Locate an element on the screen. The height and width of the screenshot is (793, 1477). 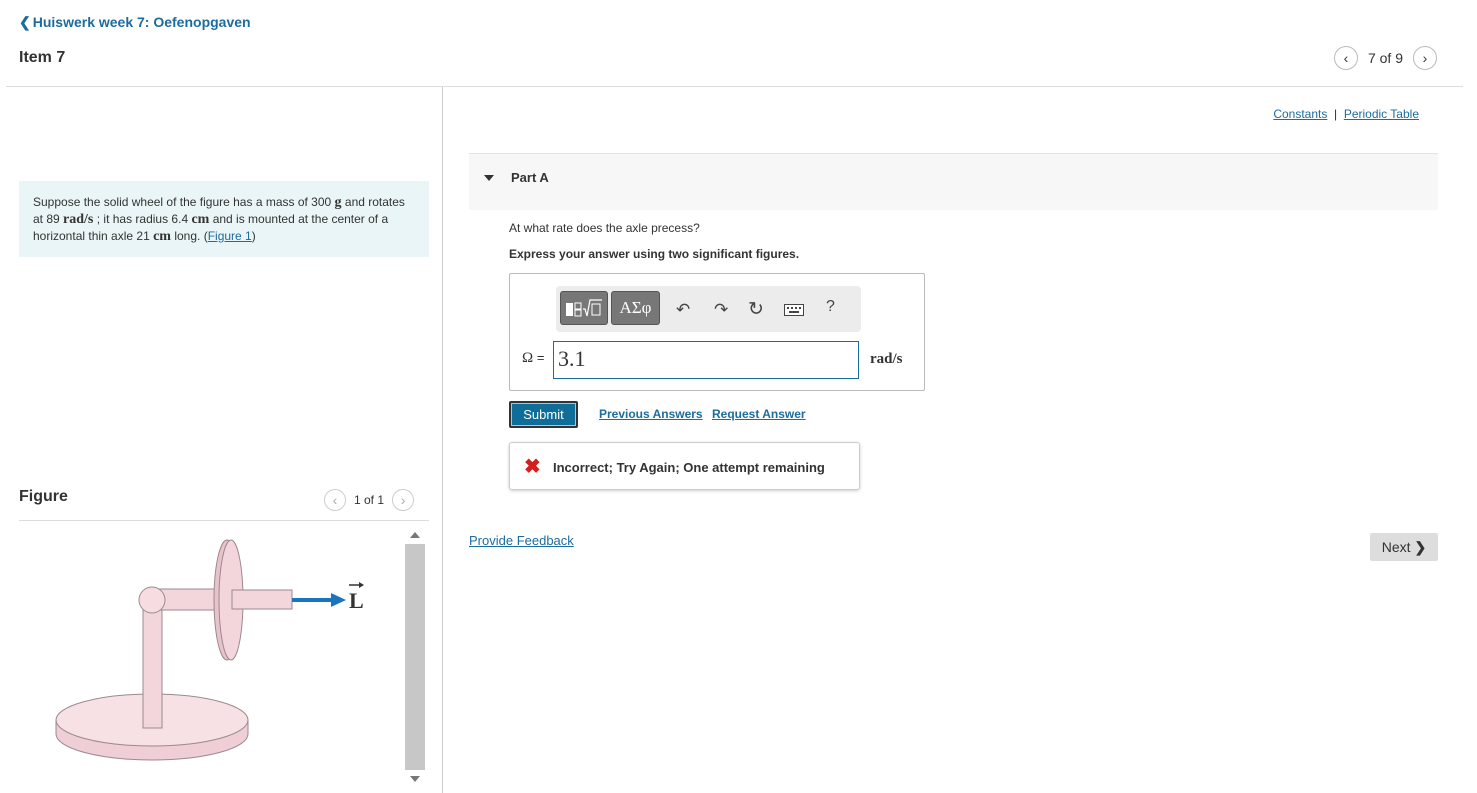
chevron-left-icon: ❮ is located at coordinates (25, 22).